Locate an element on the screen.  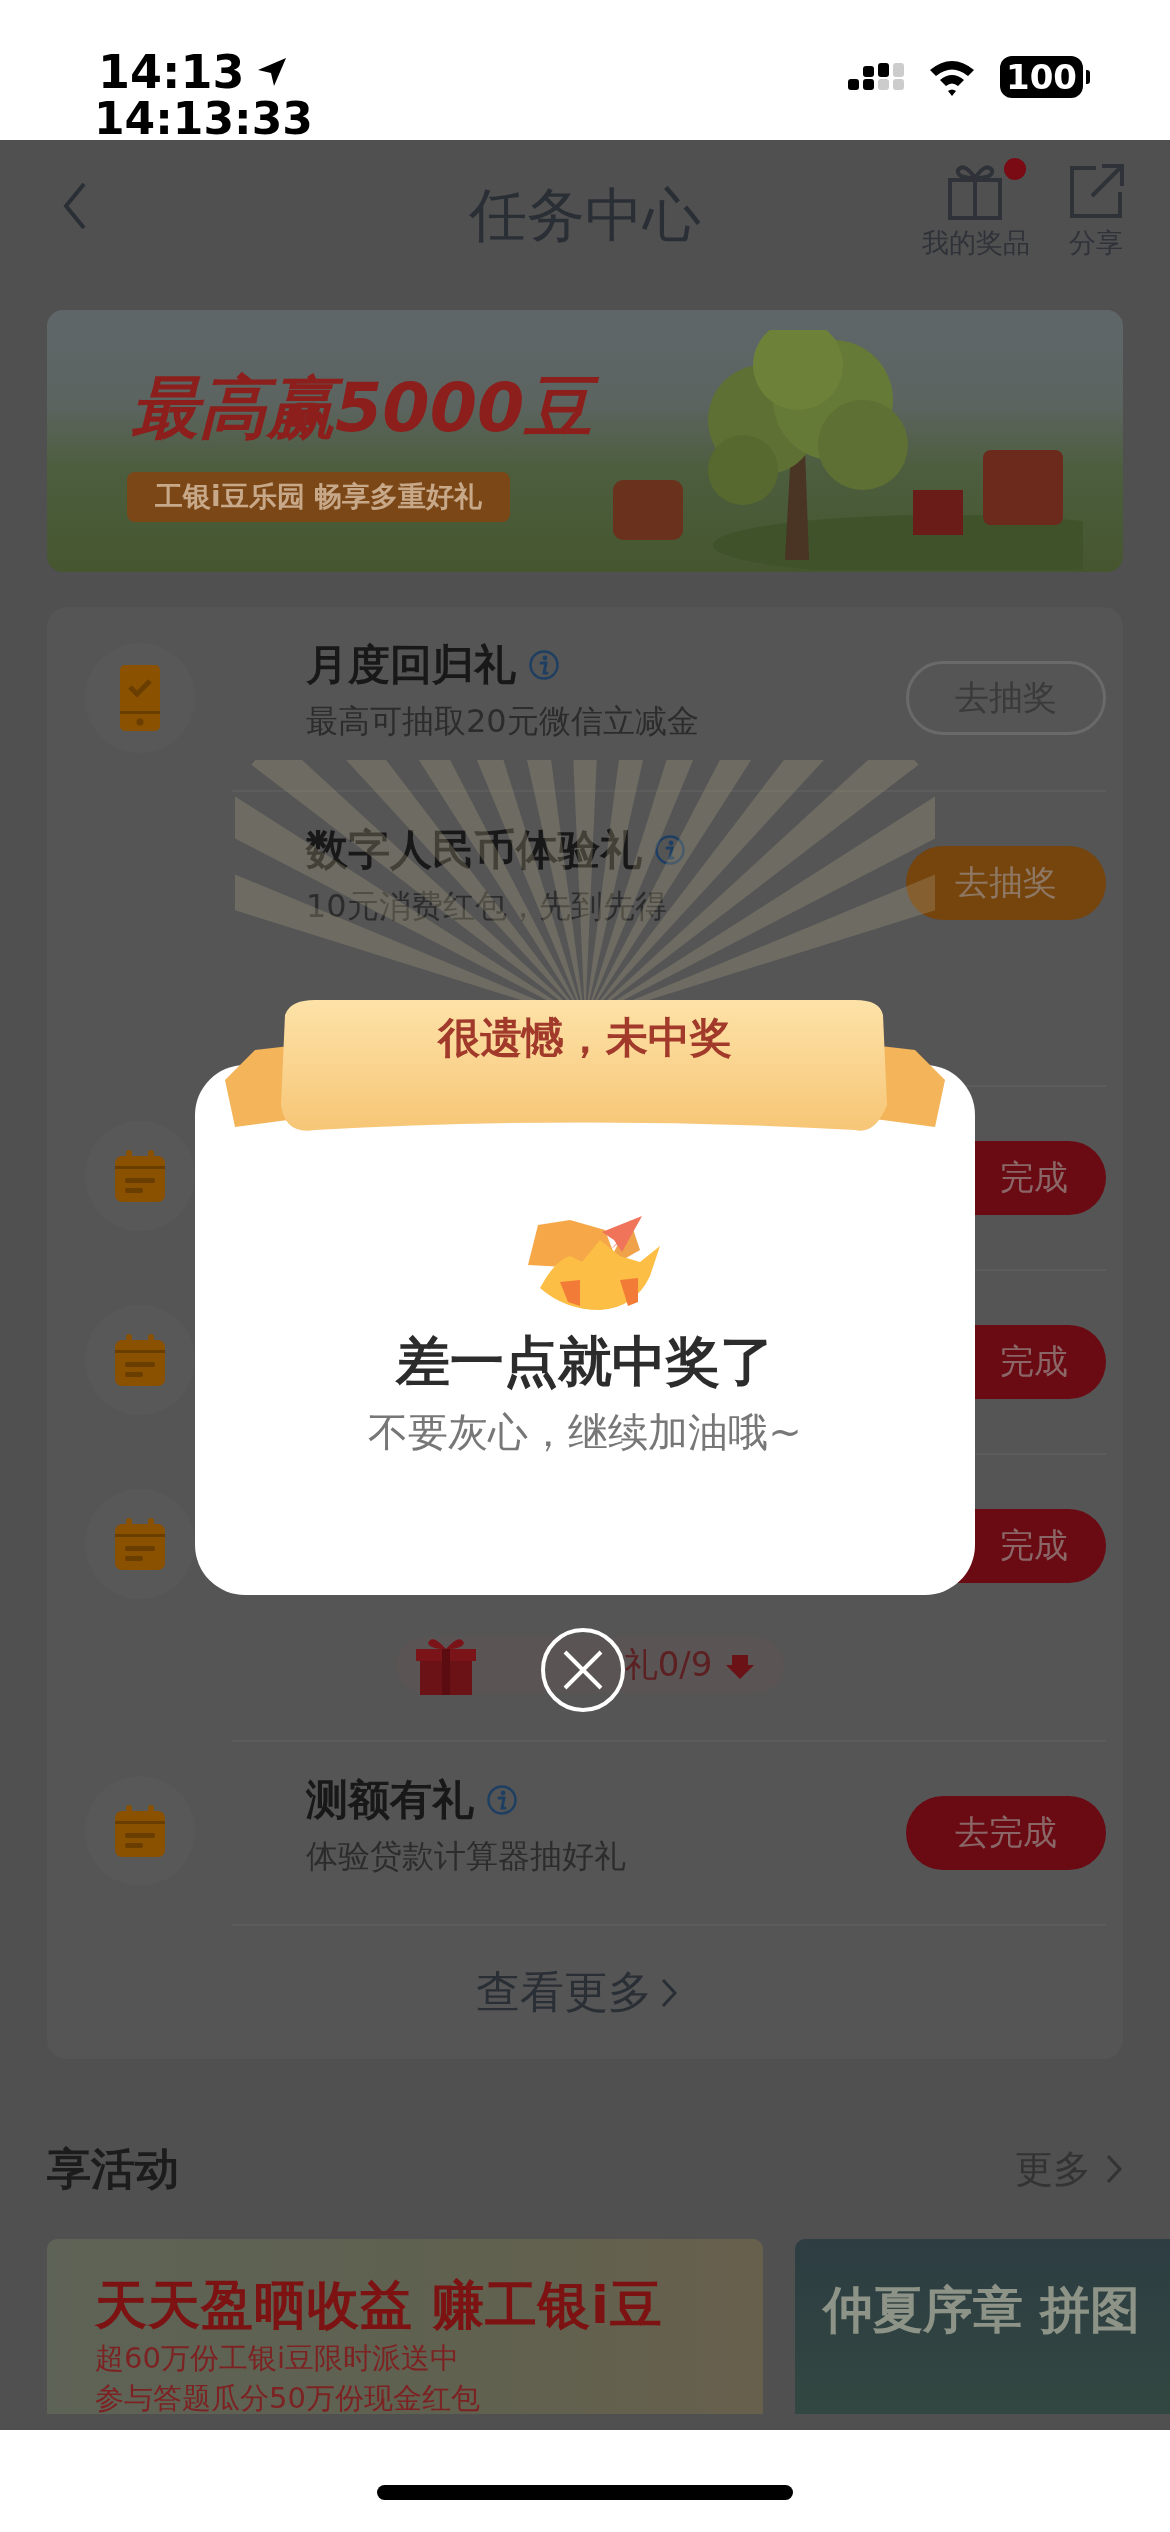
close-icon is located at coordinates (583, 1670).